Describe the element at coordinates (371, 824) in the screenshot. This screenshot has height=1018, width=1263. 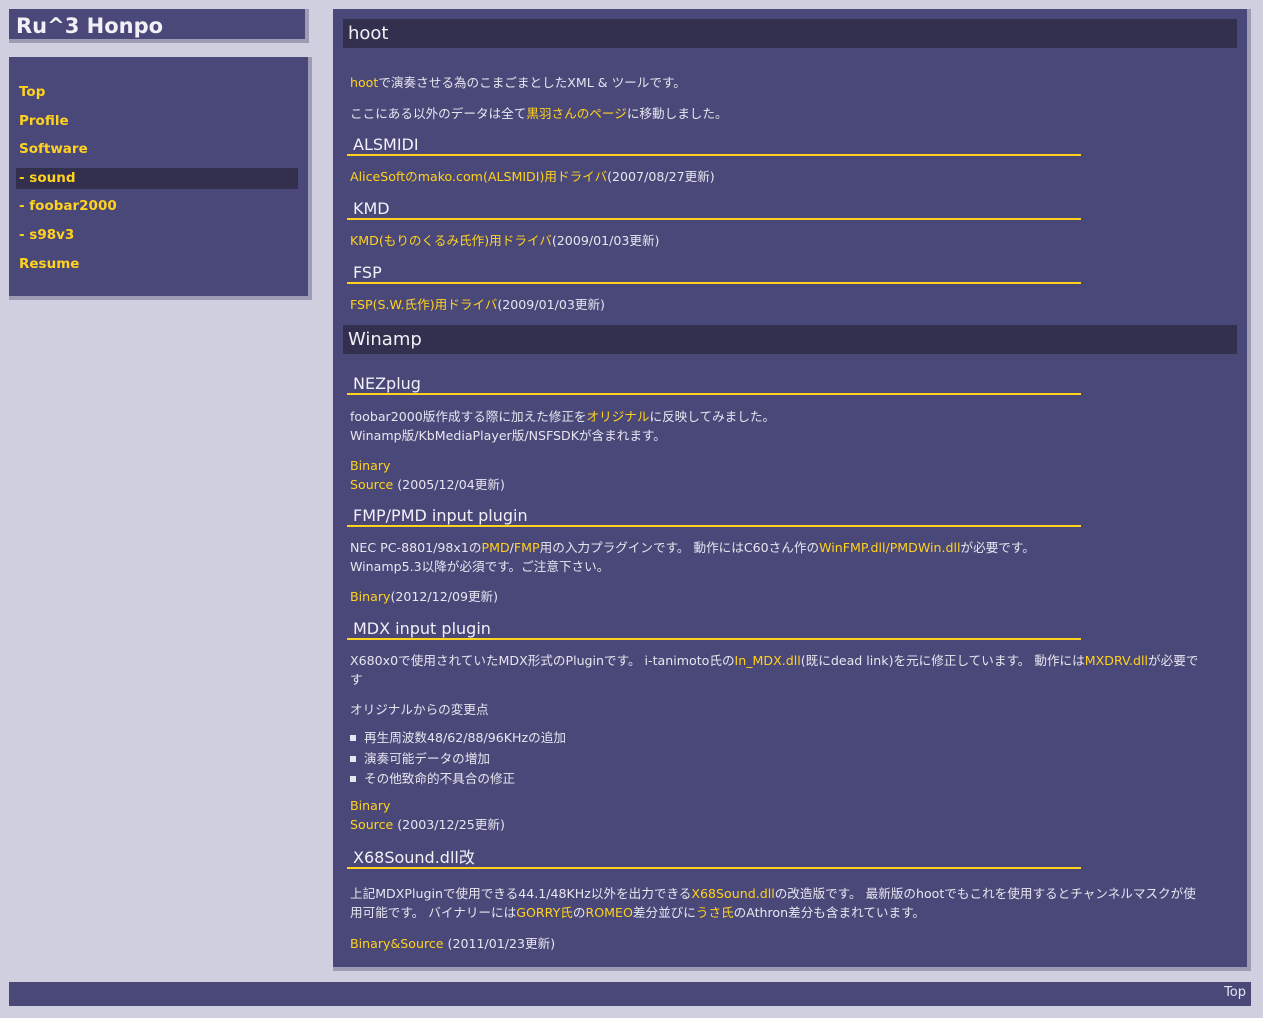
I see `mdx-source-link: Source` at that location.